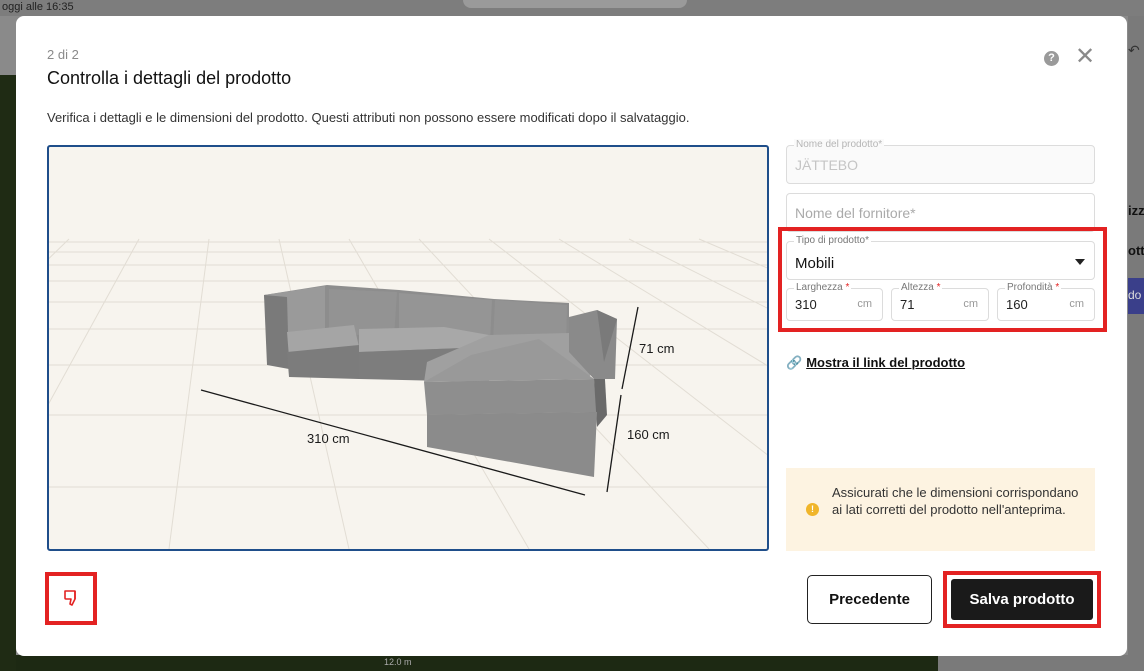 The width and height of the screenshot is (1144, 671). I want to click on show-product-link: 🔗 Mostra il link del prodotto, so click(875, 363).